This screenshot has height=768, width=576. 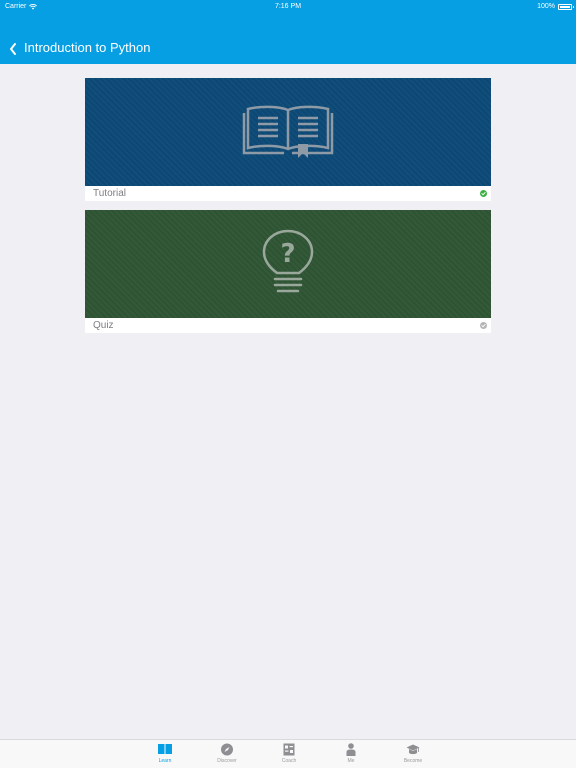 I want to click on book-icon, so click(x=165, y=749).